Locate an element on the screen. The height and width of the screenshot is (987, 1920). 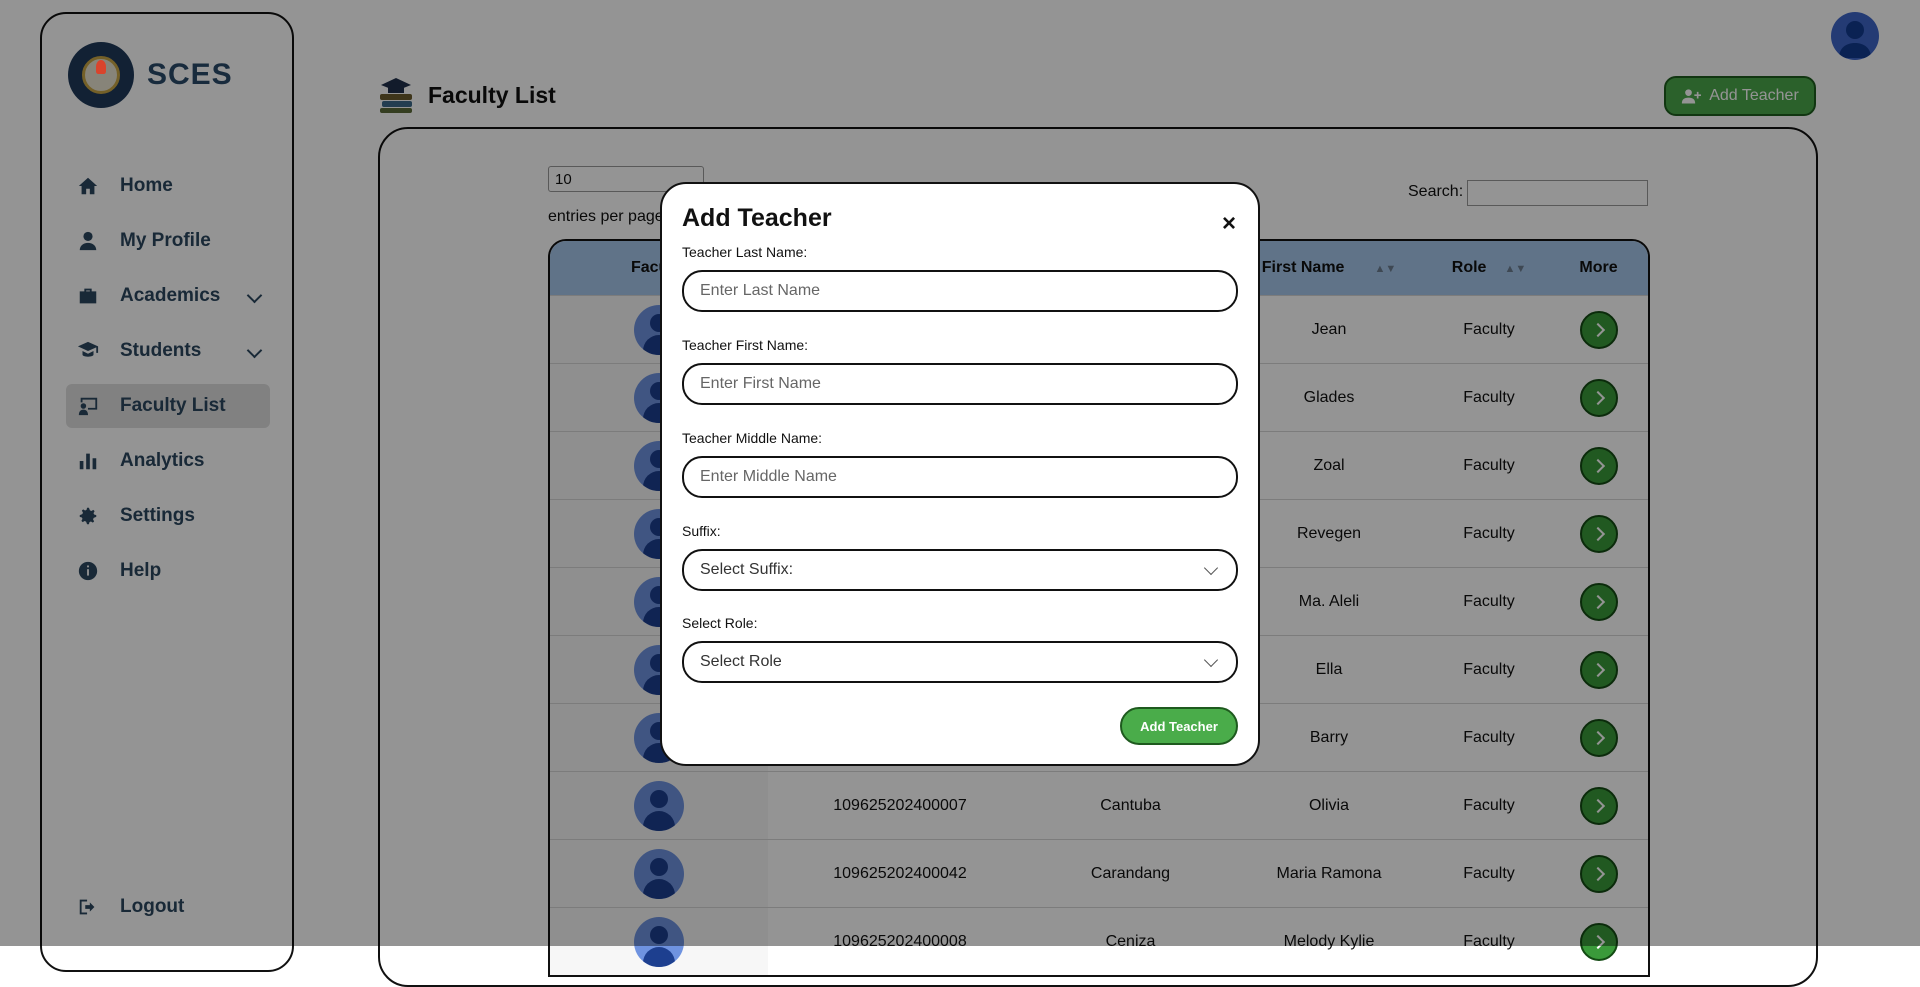
submit-add-teacher-button: Add Teacher is located at coordinates (1179, 726).